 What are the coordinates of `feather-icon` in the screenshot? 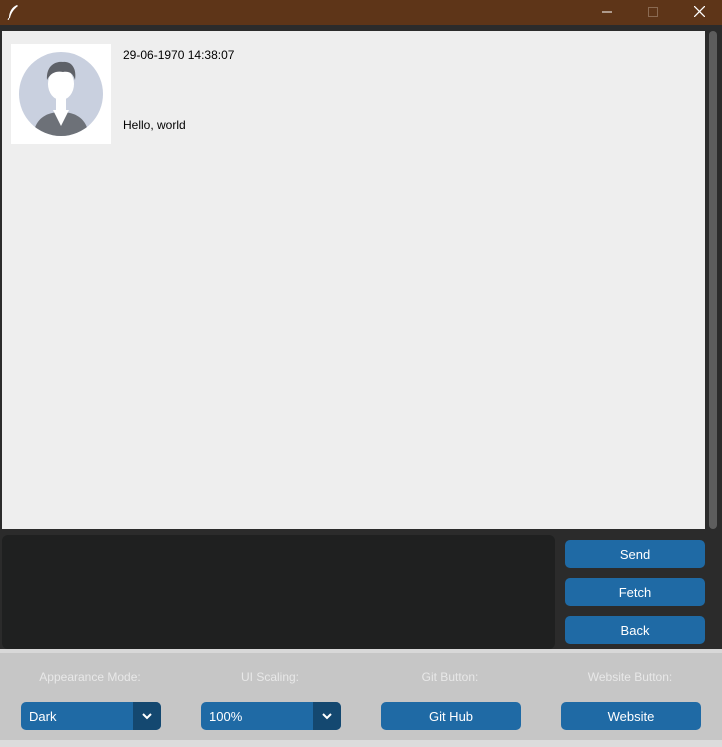 It's located at (13, 12).